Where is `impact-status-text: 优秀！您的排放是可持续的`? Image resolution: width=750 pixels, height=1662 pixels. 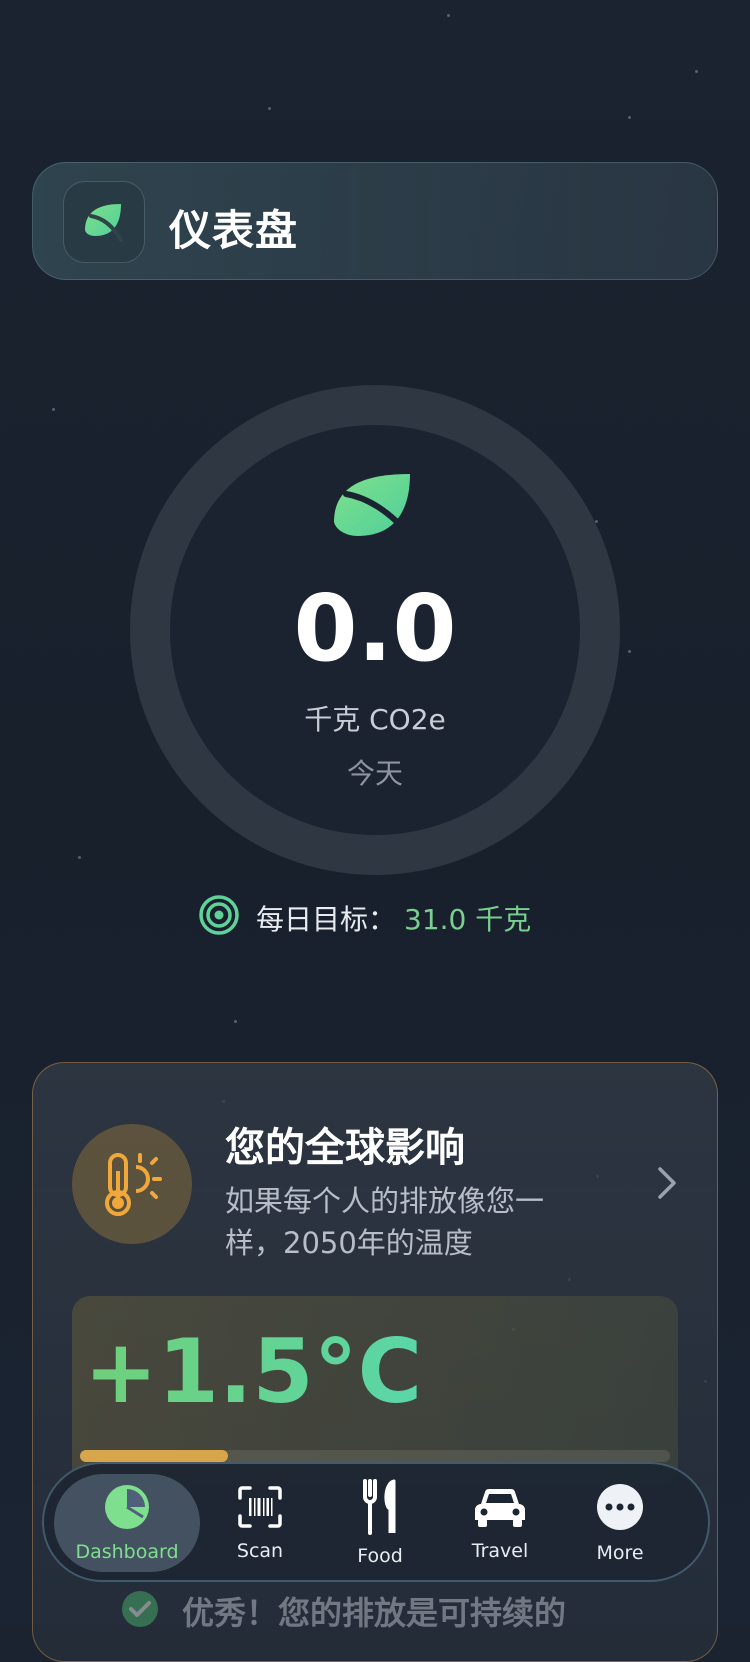
impact-status-text: 优秀！您的排放是可持续的 is located at coordinates (374, 1613).